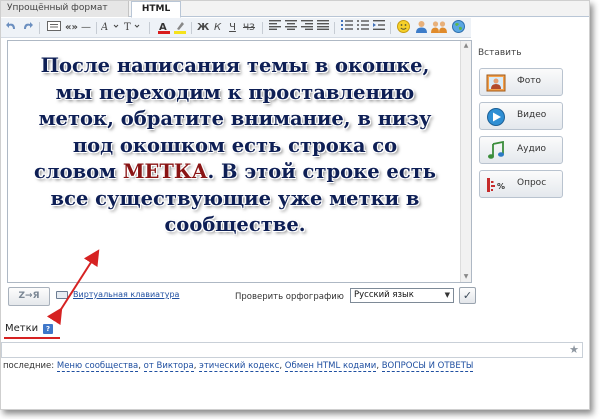 This screenshot has height=419, width=600. Describe the element at coordinates (168, 366) in the screenshot. I see `recent-tag: от Виктора` at that location.